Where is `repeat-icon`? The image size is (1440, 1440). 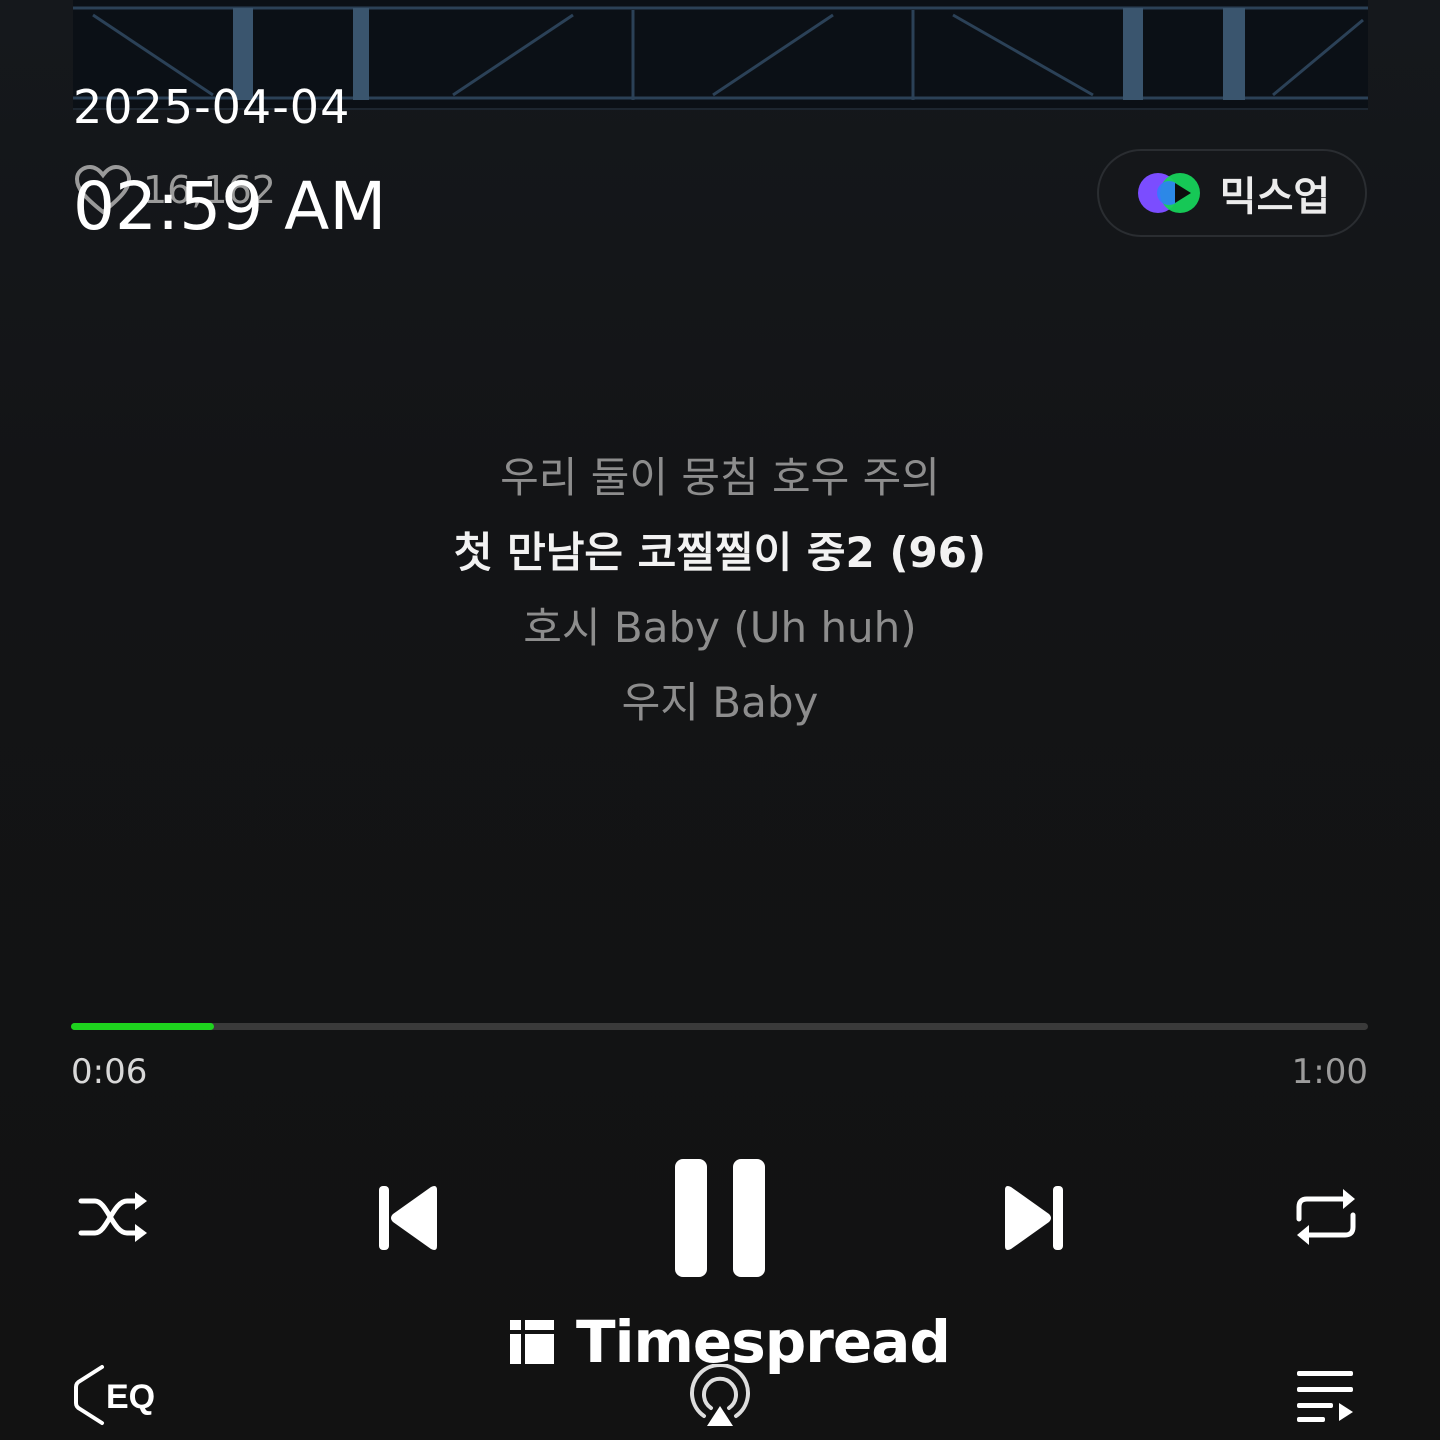 repeat-icon is located at coordinates (1326, 1217).